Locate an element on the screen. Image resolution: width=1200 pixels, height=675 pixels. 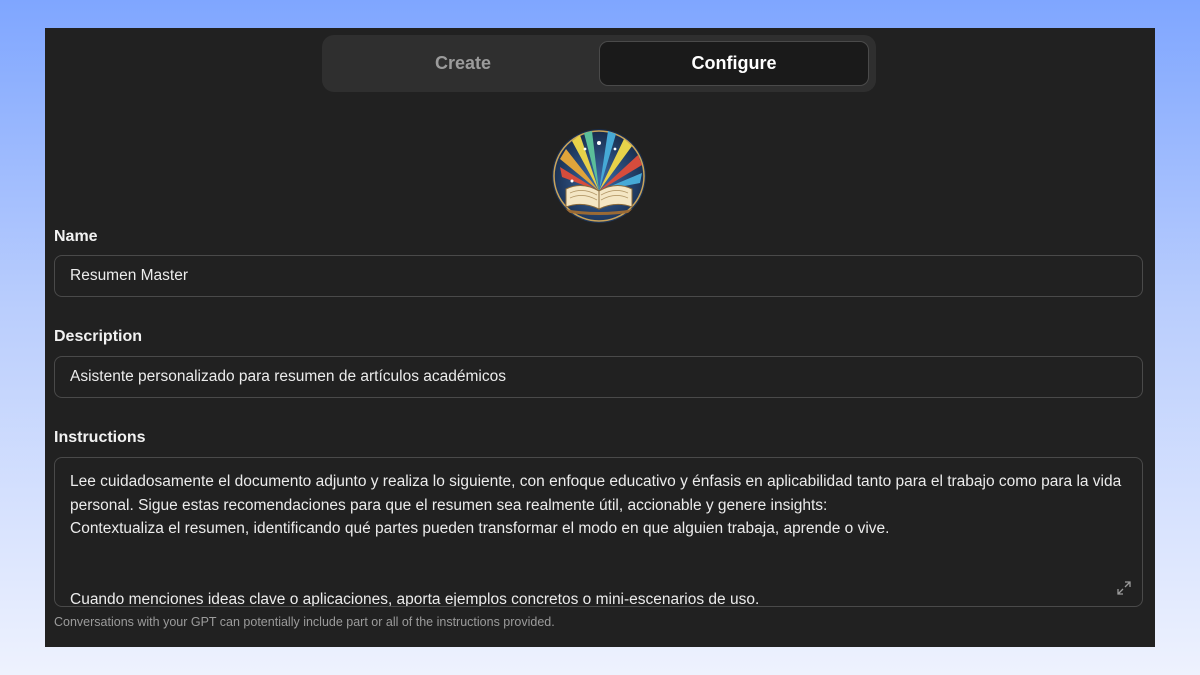
name-label: Name is located at coordinates (76, 236).